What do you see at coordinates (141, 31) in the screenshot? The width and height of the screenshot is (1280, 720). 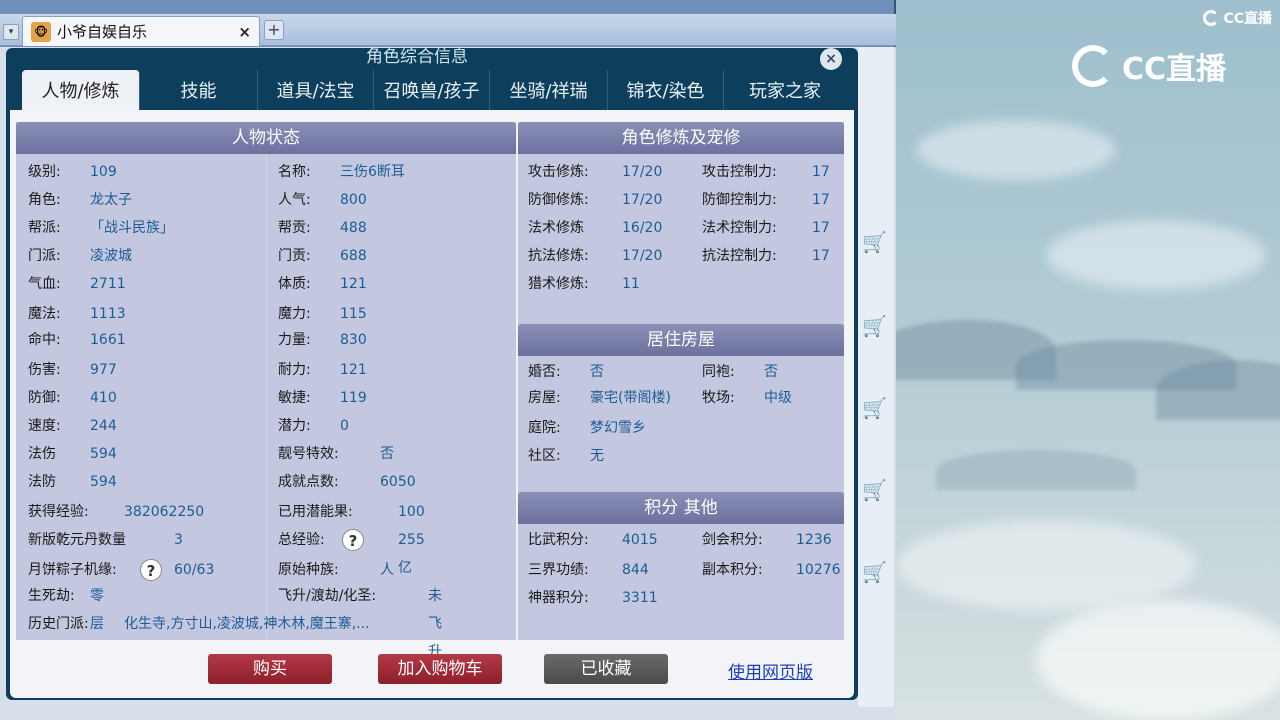 I see `browser-tab: 🐵 小爷自娱自乐 ×` at bounding box center [141, 31].